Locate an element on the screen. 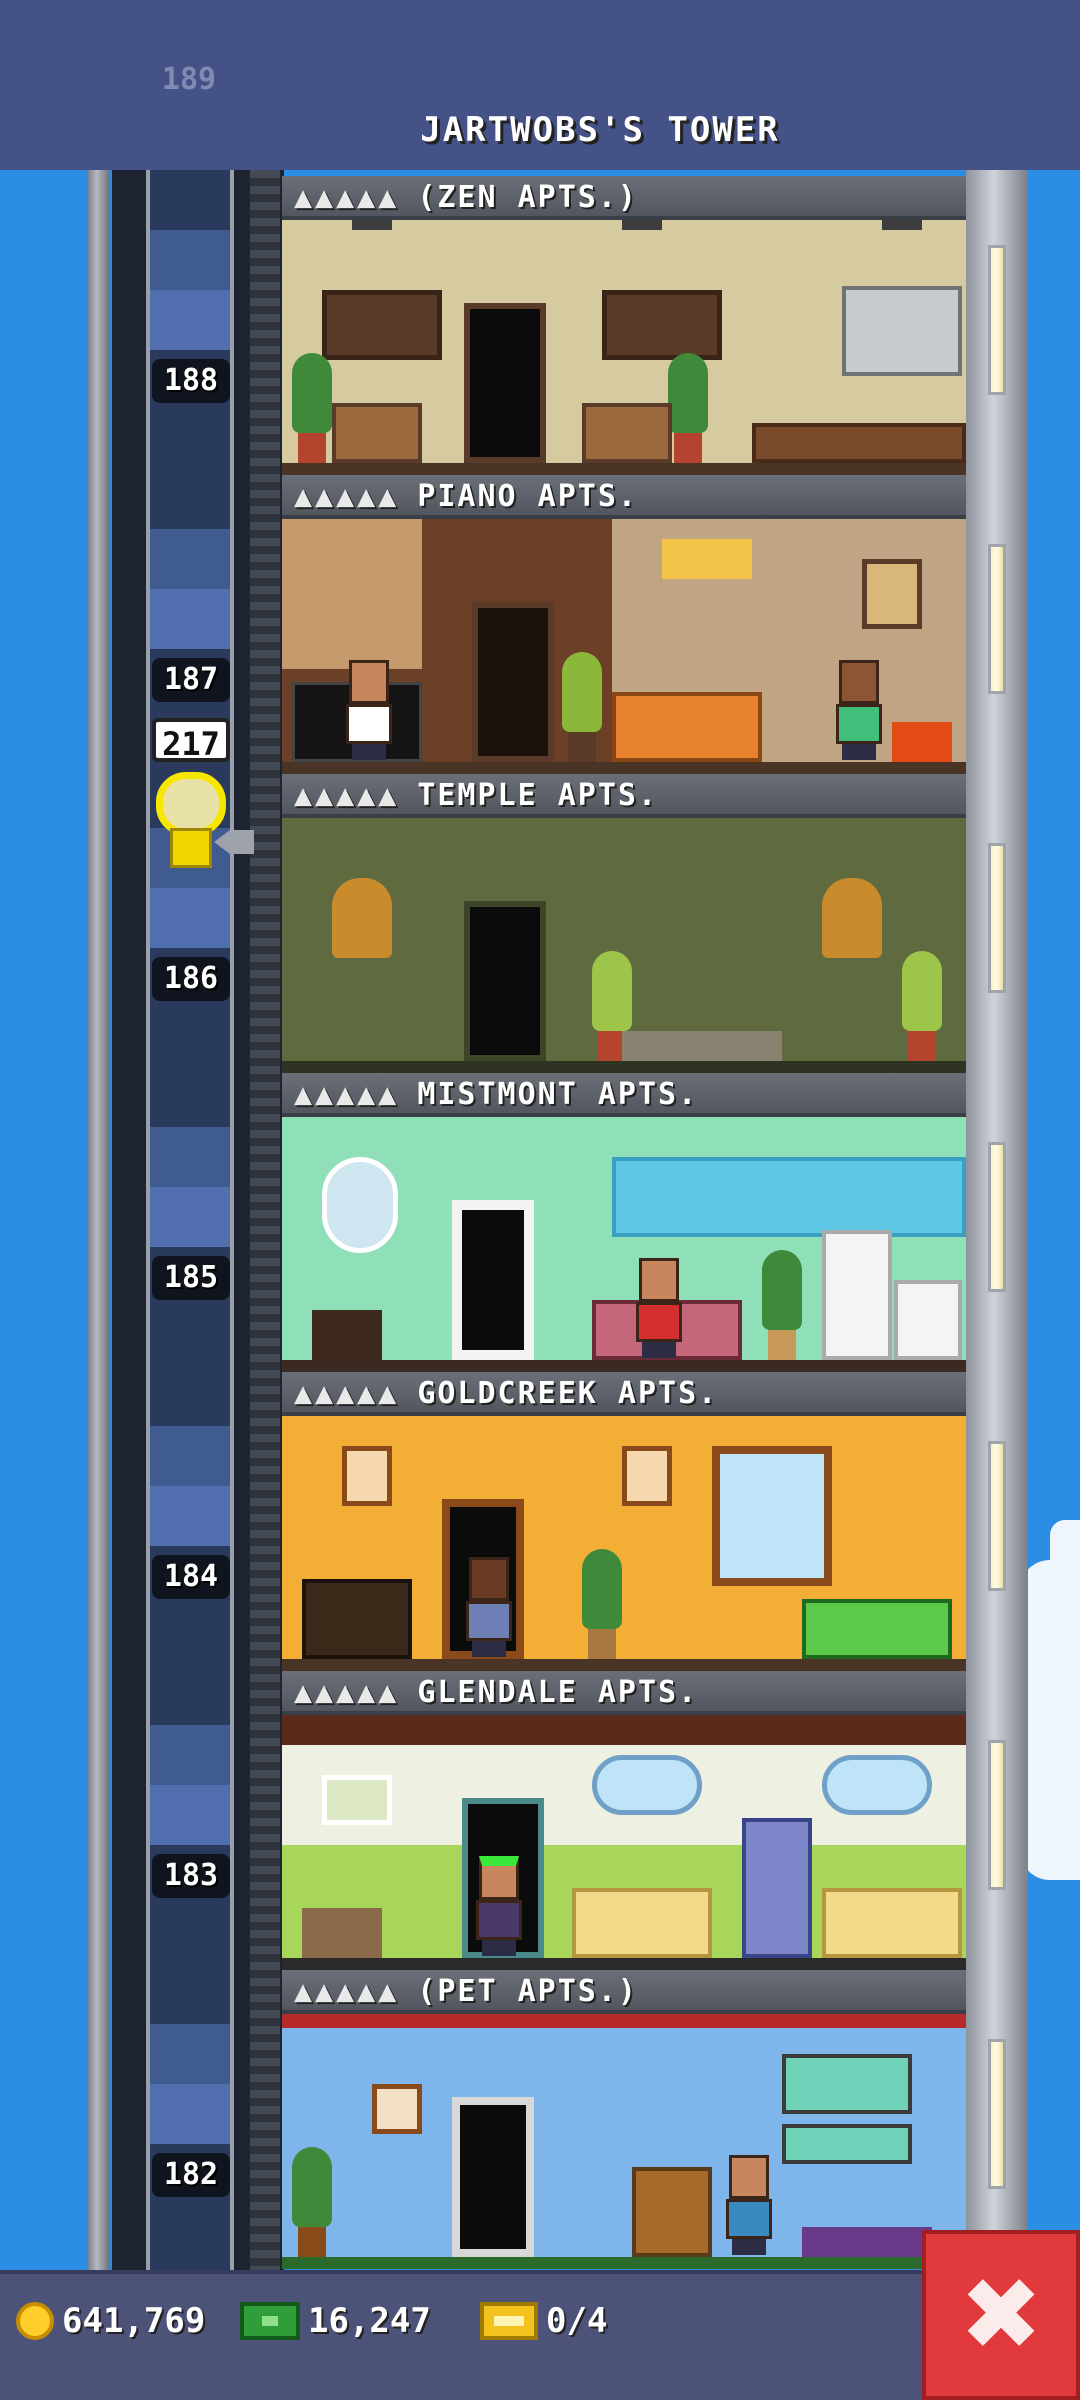 The width and height of the screenshot is (1080, 2400). floor-label: ▲▲▲▲▲ MISTMONT APTS. is located at coordinates (624, 1095).